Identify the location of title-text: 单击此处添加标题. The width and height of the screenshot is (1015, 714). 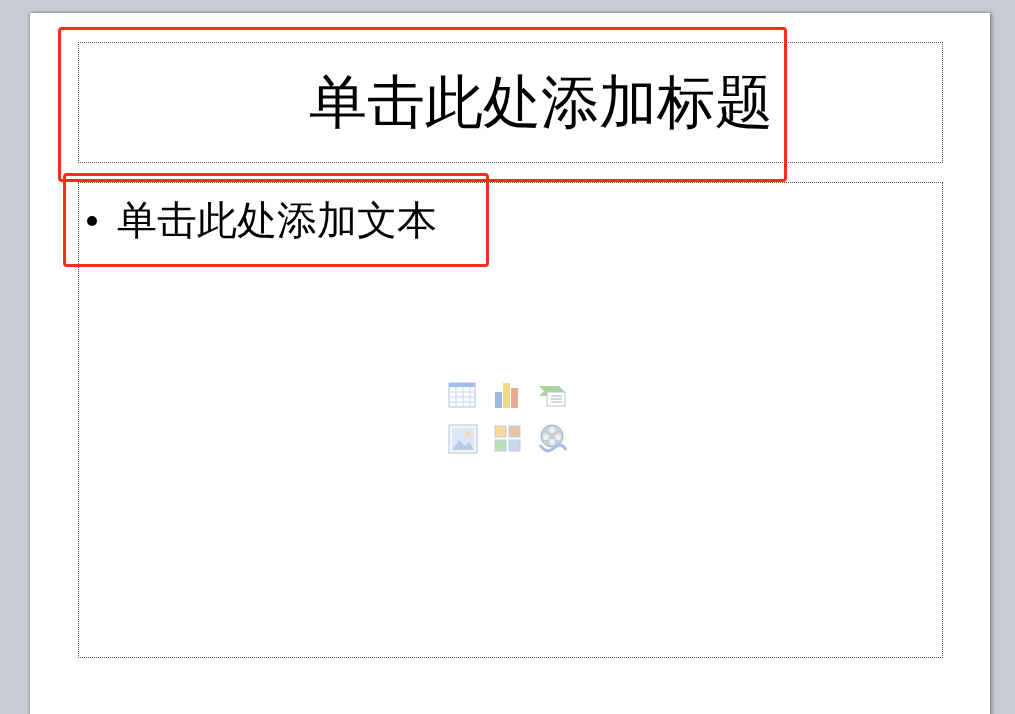
(540, 102).